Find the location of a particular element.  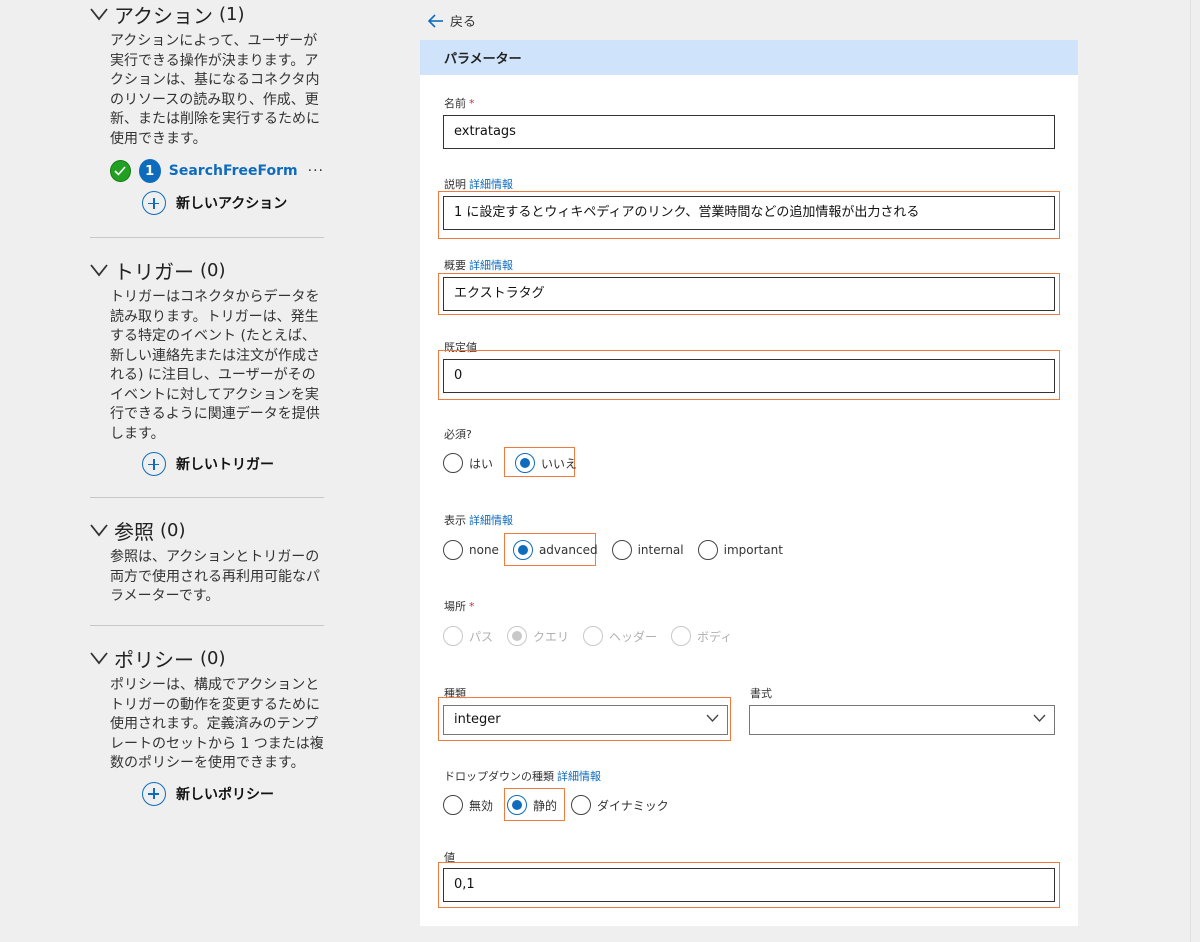

summary-label-text: 概要 is located at coordinates (455, 265).